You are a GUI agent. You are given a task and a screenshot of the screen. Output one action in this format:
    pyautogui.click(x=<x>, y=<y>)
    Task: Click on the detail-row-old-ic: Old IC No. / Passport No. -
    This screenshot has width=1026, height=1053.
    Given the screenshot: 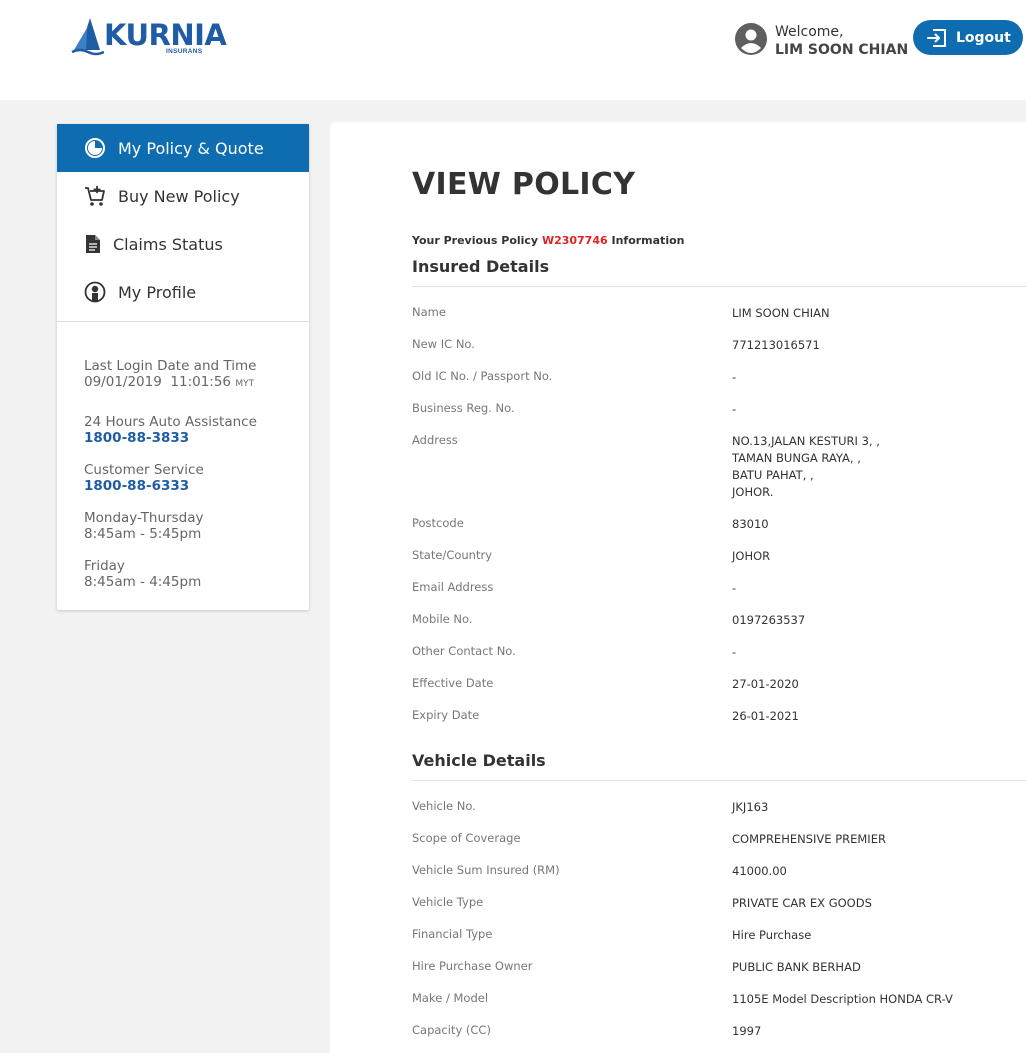 What is the action you would take?
    pyautogui.click(x=574, y=376)
    